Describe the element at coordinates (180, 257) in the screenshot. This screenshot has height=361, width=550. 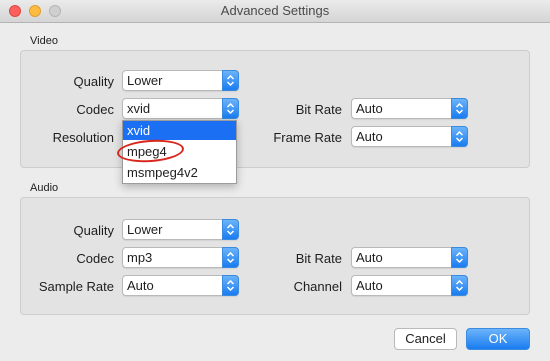
I see `audio-codec-select: mp3` at that location.